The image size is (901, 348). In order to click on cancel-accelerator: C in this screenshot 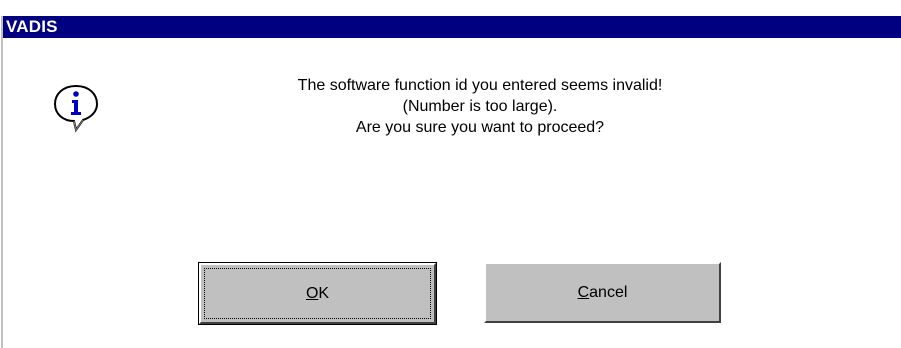, I will do `click(583, 292)`.